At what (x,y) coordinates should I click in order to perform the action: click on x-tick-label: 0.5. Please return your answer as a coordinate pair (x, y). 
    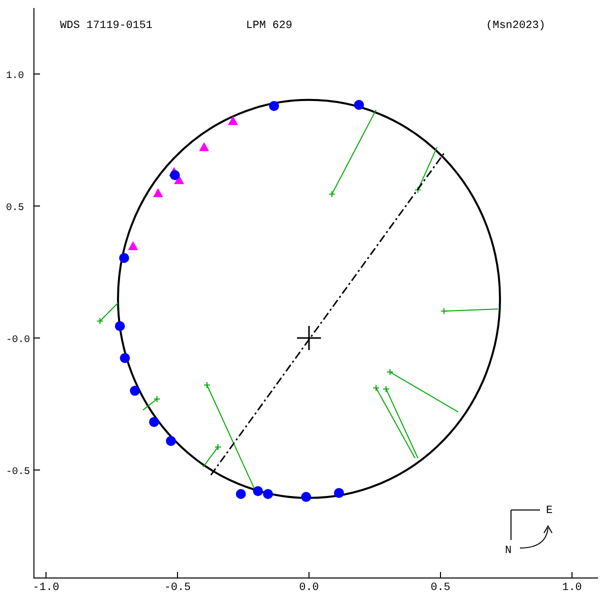
    Looking at the image, I should click on (440, 588).